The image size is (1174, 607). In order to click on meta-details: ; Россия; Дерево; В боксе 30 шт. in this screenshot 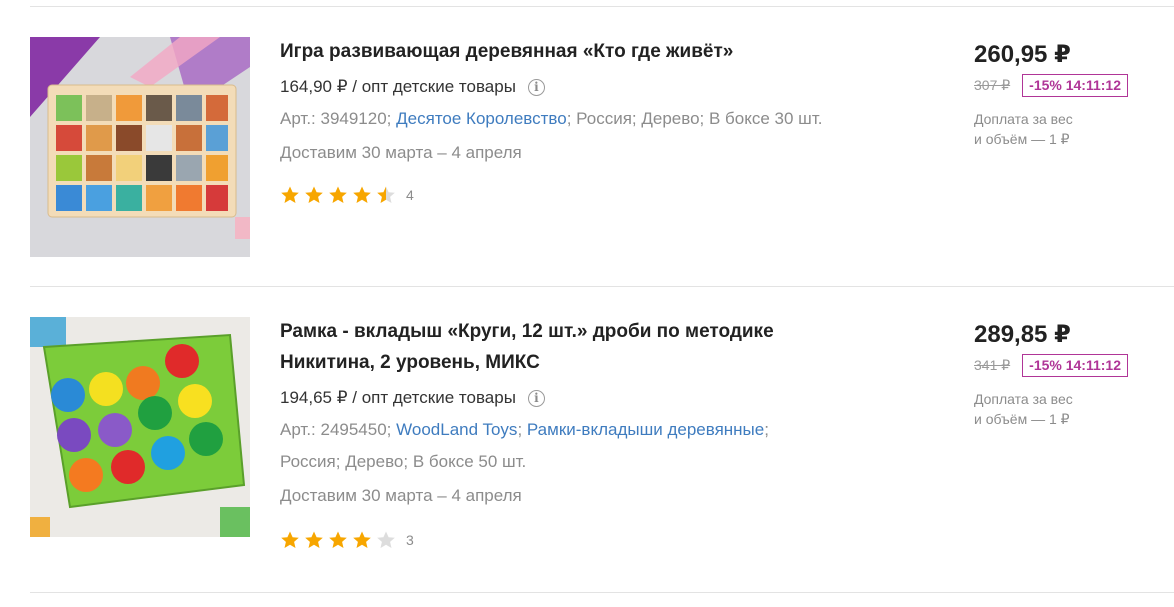, I will do `click(694, 118)`.